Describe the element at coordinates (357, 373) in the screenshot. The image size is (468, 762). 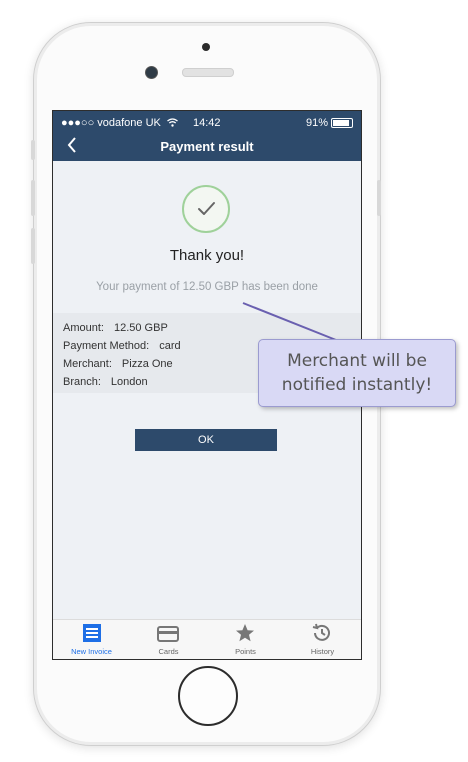
I see `annotation-callout: Merchant will be notified instantly!` at that location.